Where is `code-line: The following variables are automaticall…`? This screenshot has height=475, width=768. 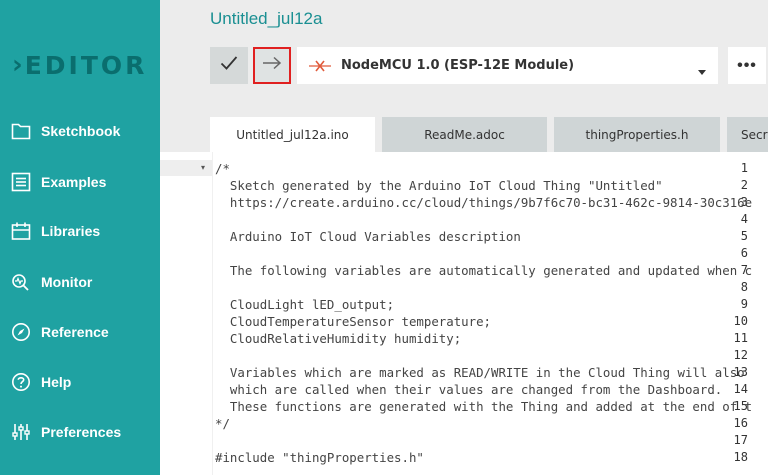 code-line: The following variables are automaticall… is located at coordinates (484, 270).